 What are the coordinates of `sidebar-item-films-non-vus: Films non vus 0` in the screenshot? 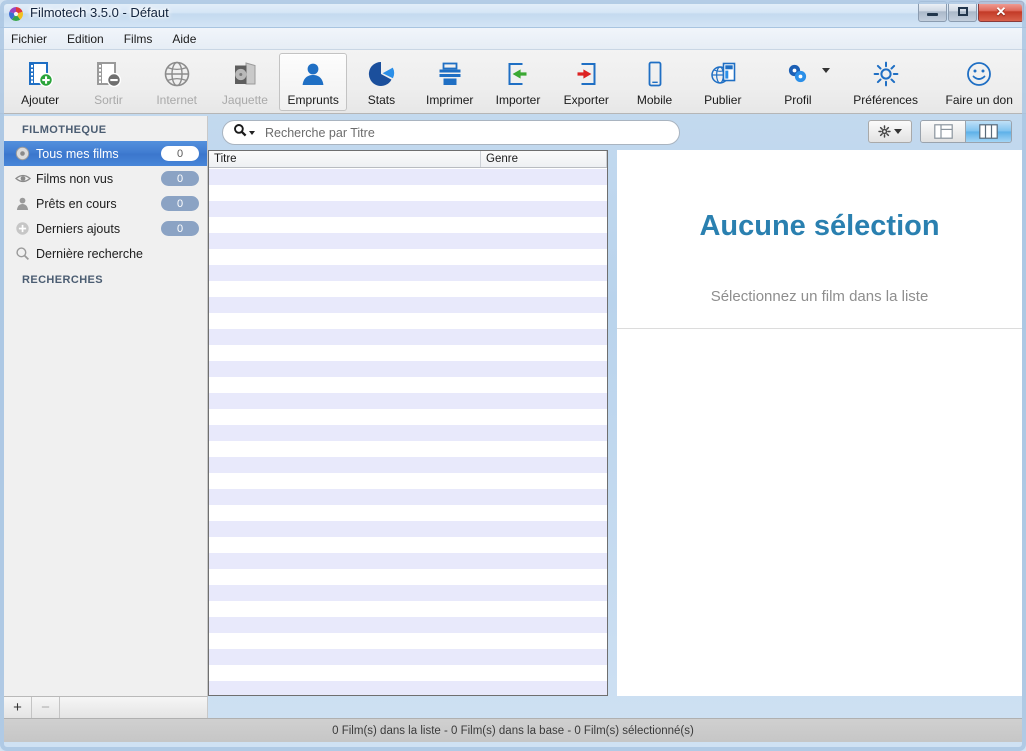 It's located at (105, 178).